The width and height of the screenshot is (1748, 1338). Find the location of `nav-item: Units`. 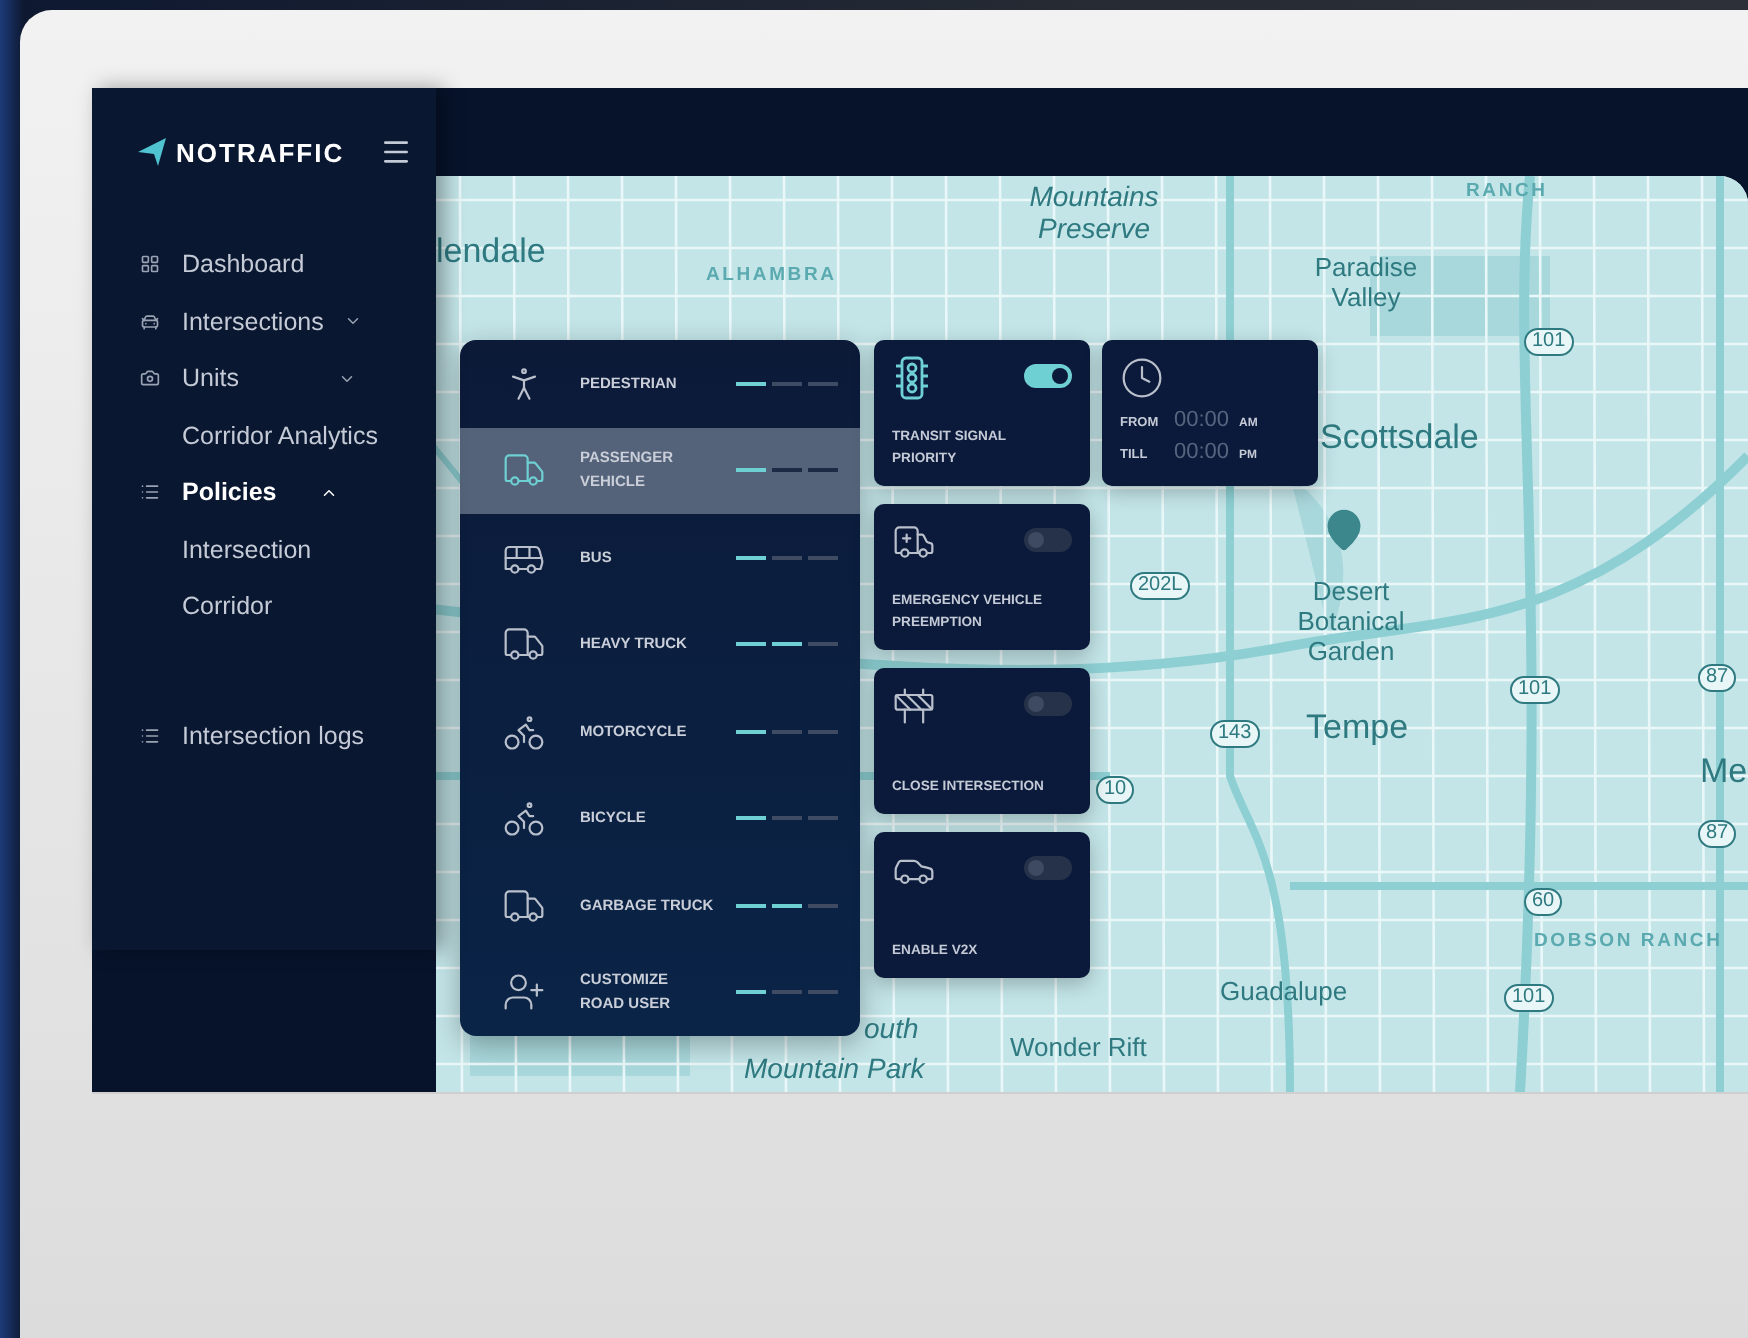

nav-item: Units is located at coordinates (286, 378).